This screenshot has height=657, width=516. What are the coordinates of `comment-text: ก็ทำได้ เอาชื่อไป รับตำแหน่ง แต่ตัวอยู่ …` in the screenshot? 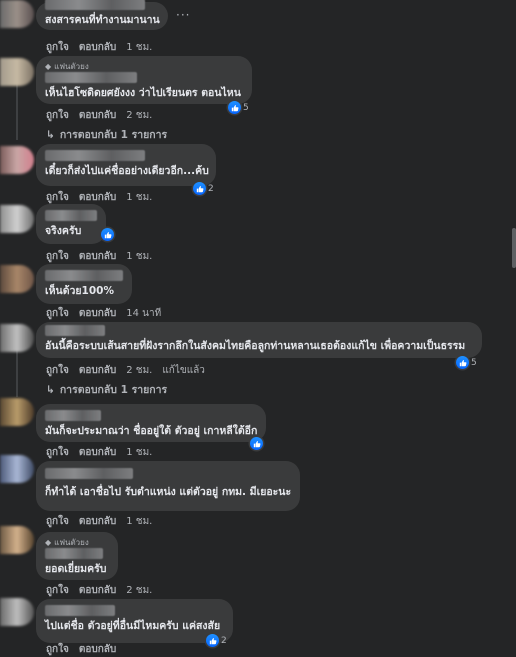 It's located at (168, 492).